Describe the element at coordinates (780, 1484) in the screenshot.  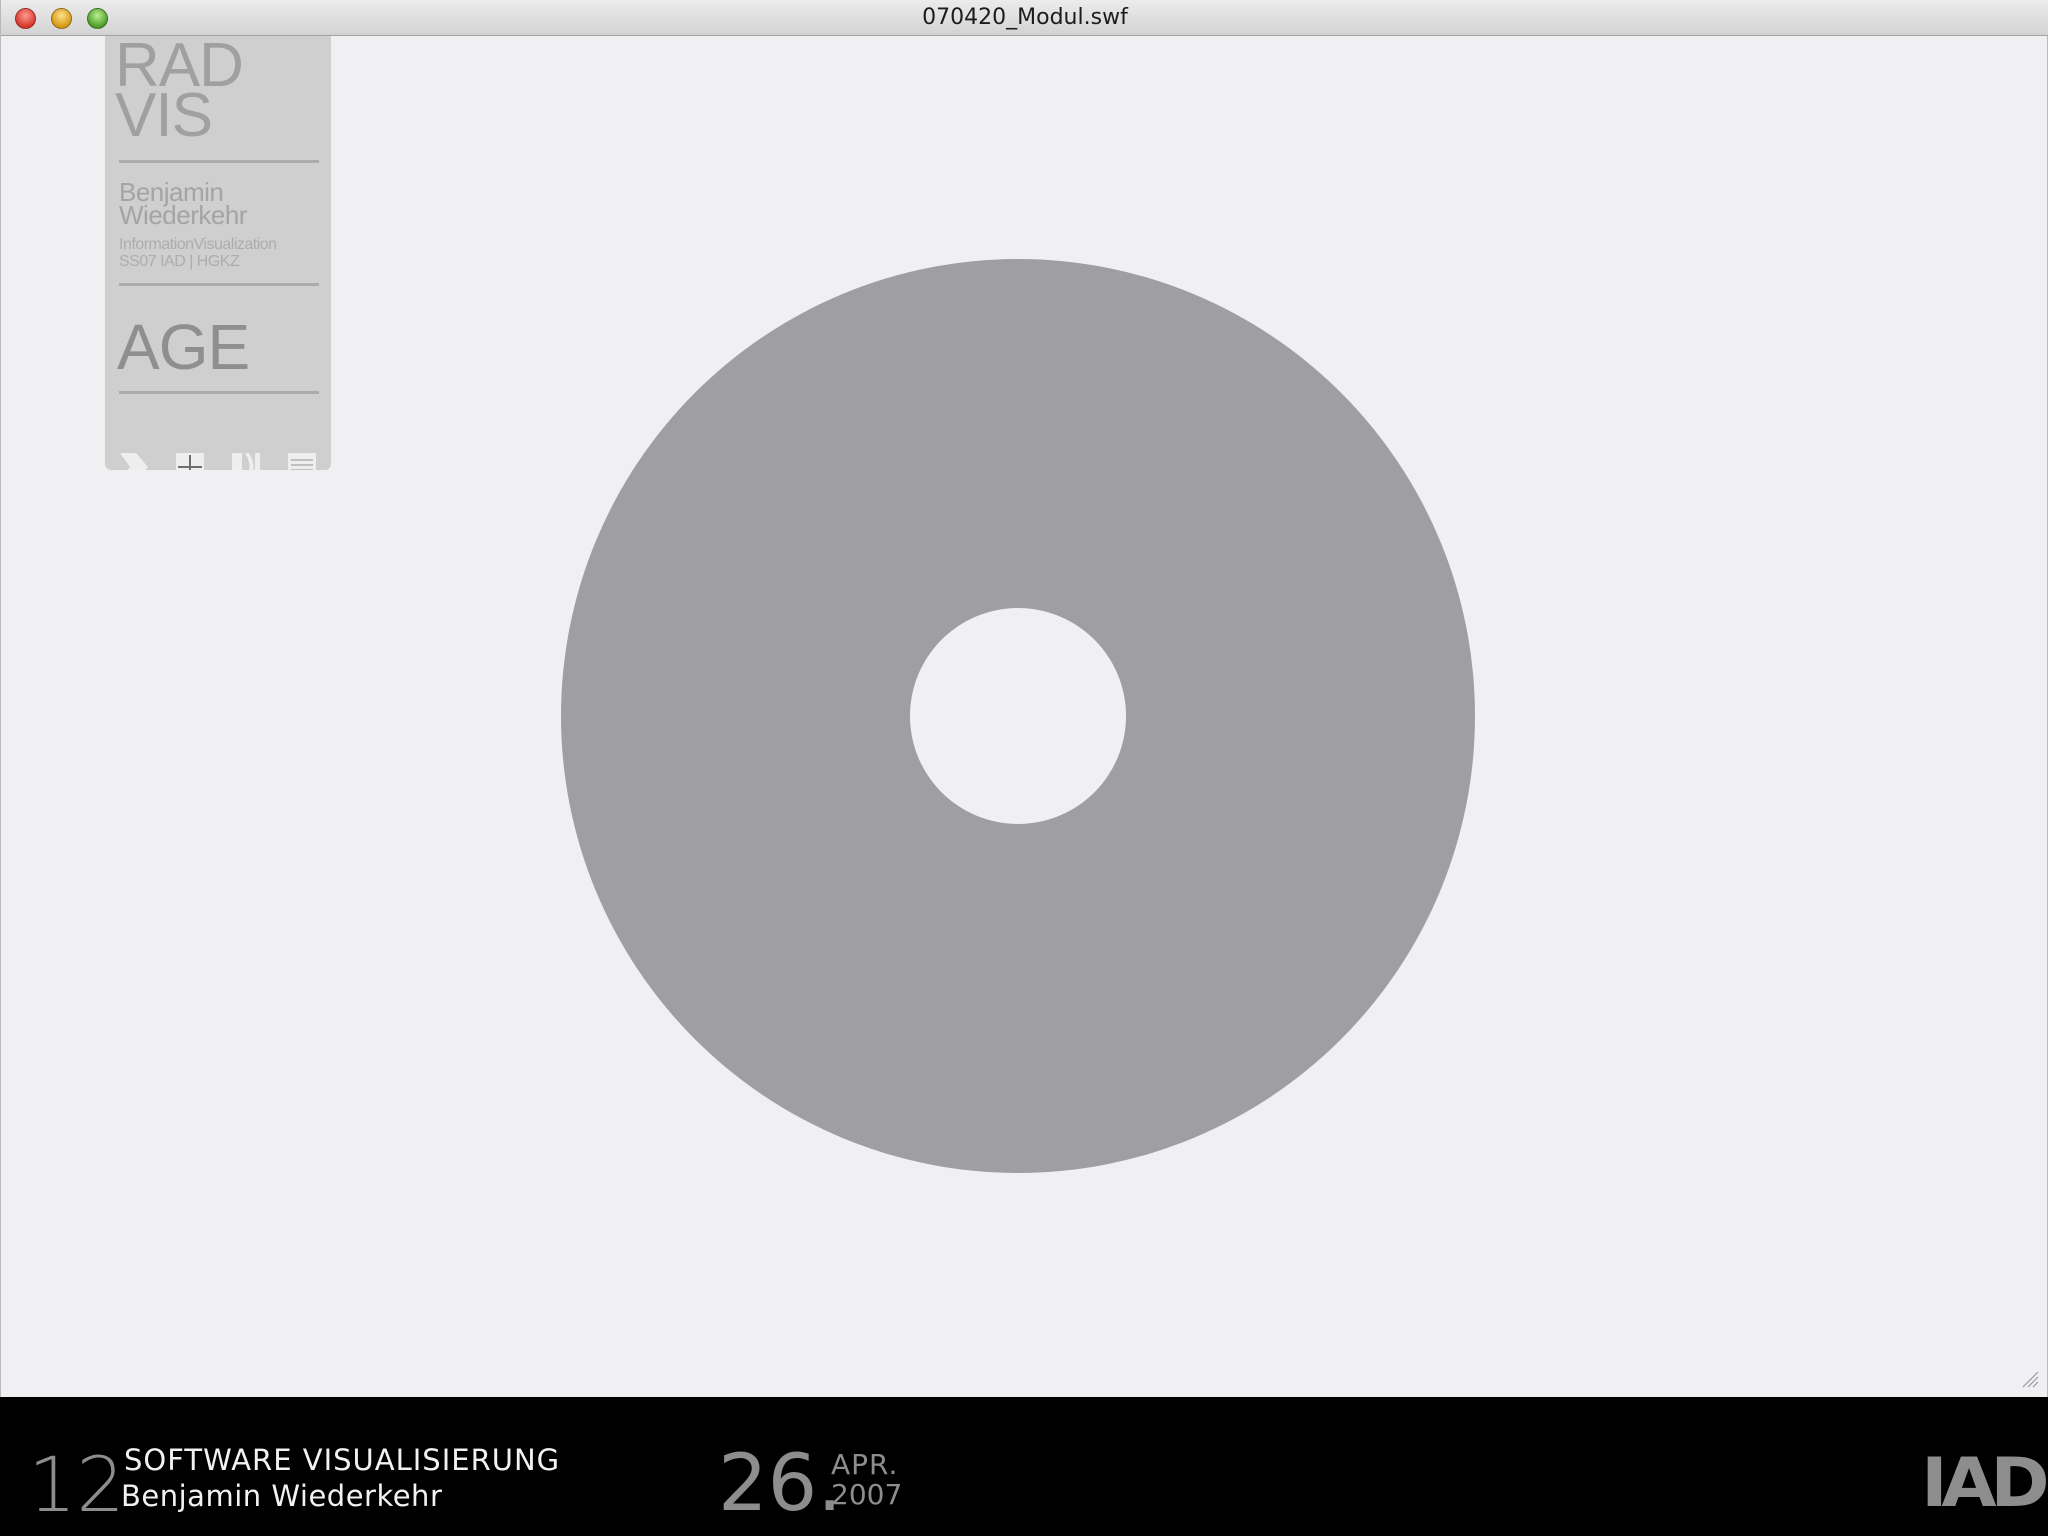
I see `date-day: 26.` at that location.